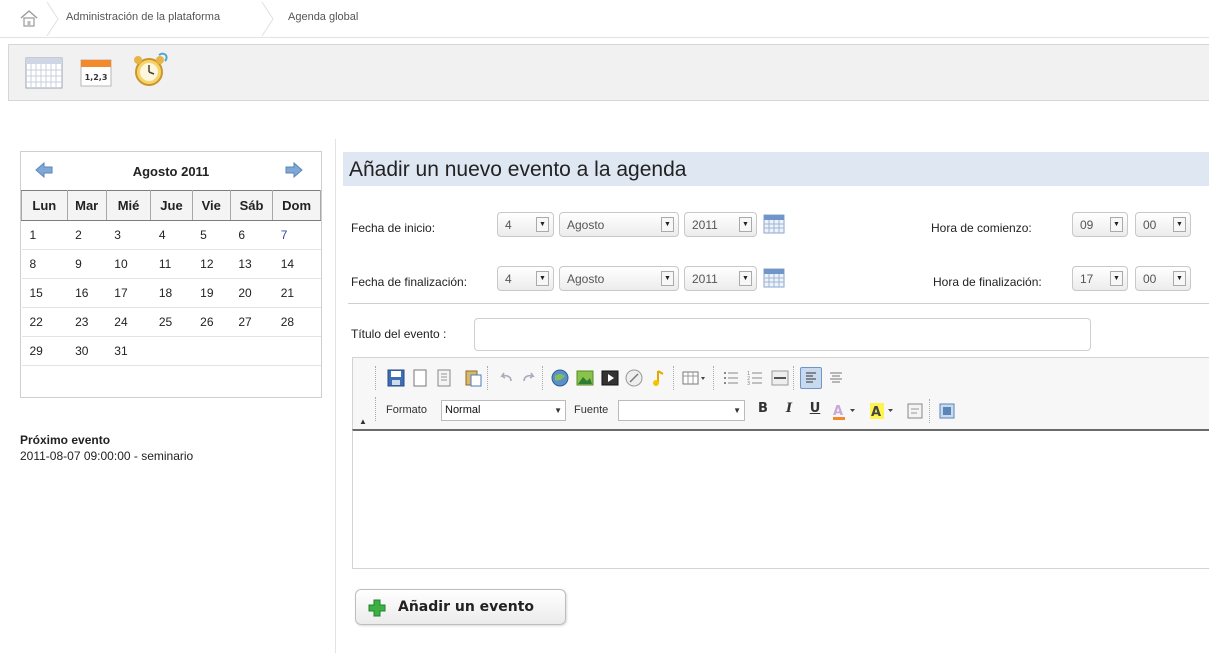 The image size is (1209, 653). What do you see at coordinates (87, 293) in the screenshot?
I see `calendar-day: 16` at bounding box center [87, 293].